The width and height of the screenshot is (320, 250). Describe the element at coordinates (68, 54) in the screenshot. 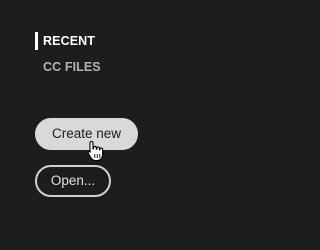

I see `side-nav: RECENT CC FILES` at that location.